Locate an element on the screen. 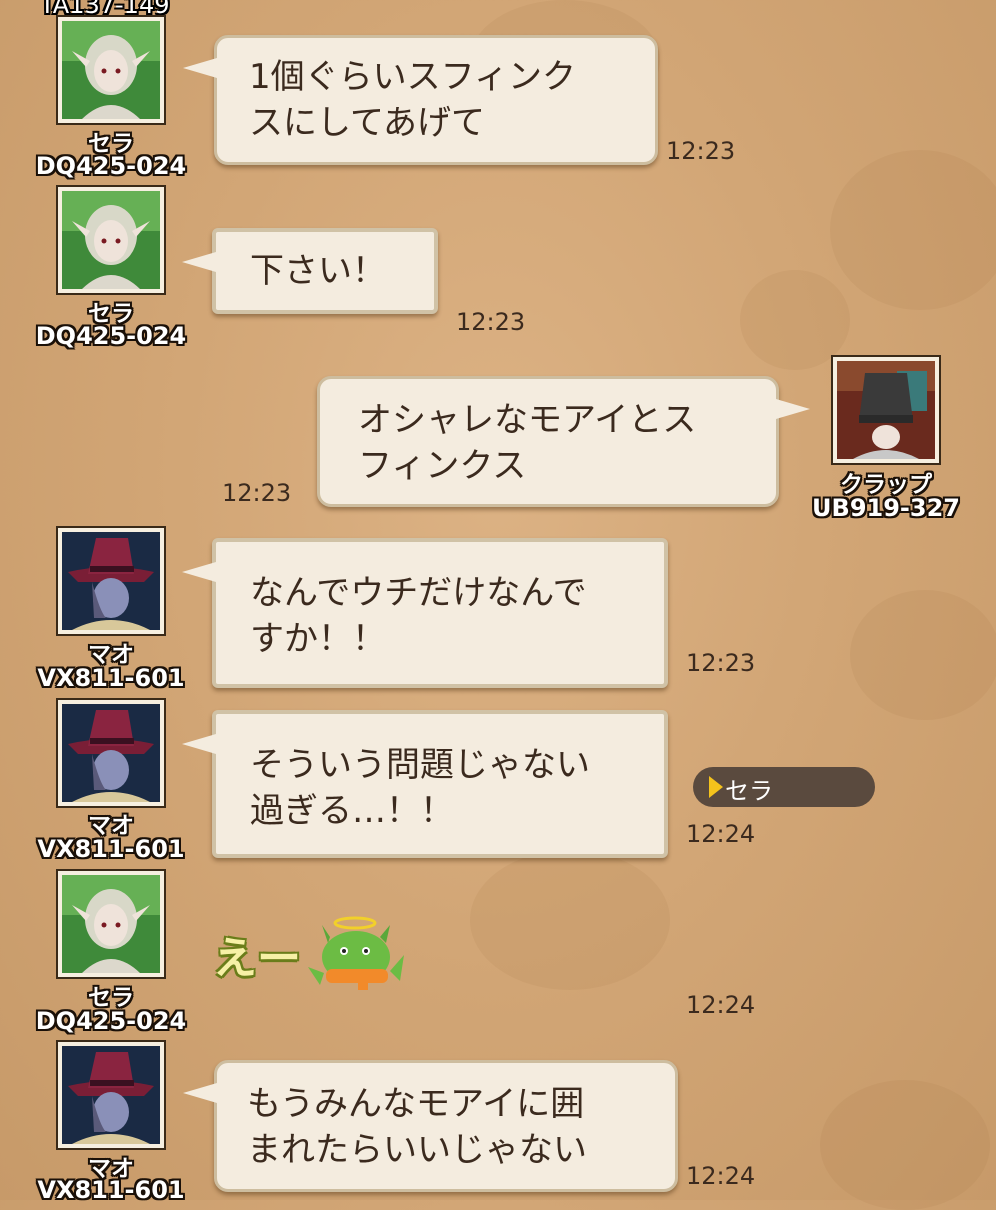  message-text: もうみんなモアイに囲 まれたらいいじゃない is located at coordinates (417, 1127).